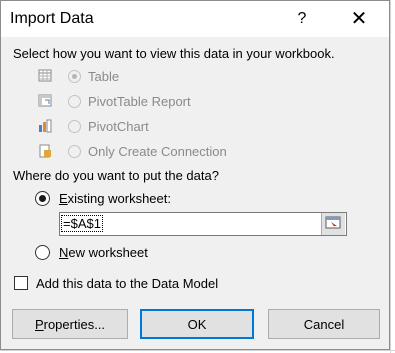 The width and height of the screenshot is (395, 353). What do you see at coordinates (74, 76) in the screenshot?
I see `table-radio` at bounding box center [74, 76].